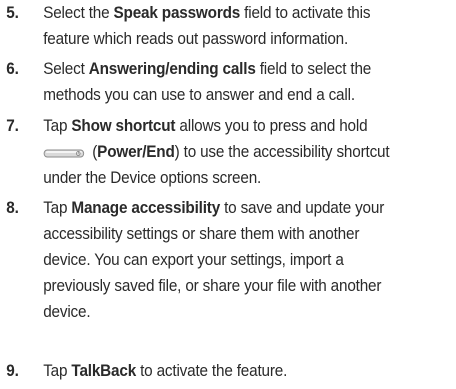 The width and height of the screenshot is (456, 389). I want to click on item-line: under the Device options screen., so click(152, 178).